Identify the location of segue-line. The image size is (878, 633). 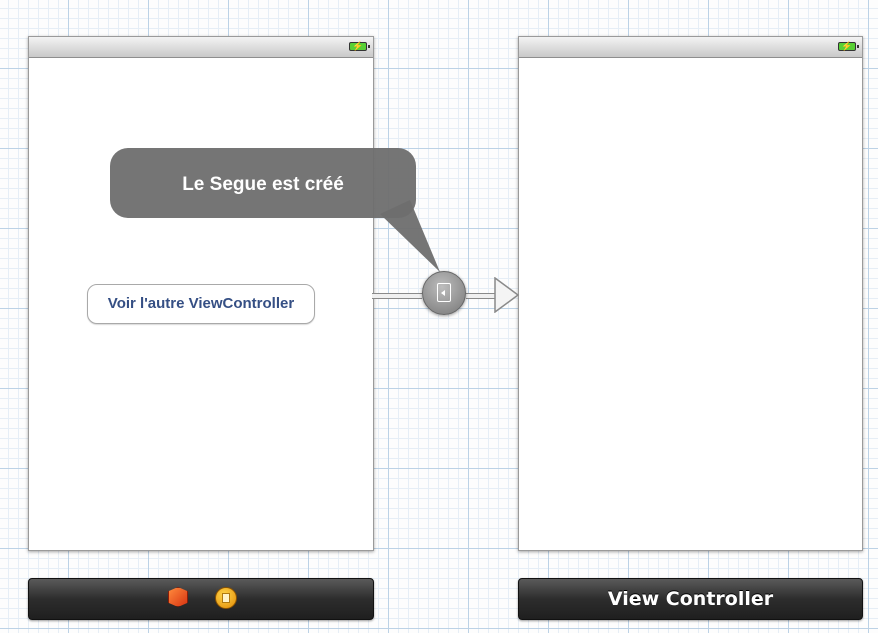
(397, 296).